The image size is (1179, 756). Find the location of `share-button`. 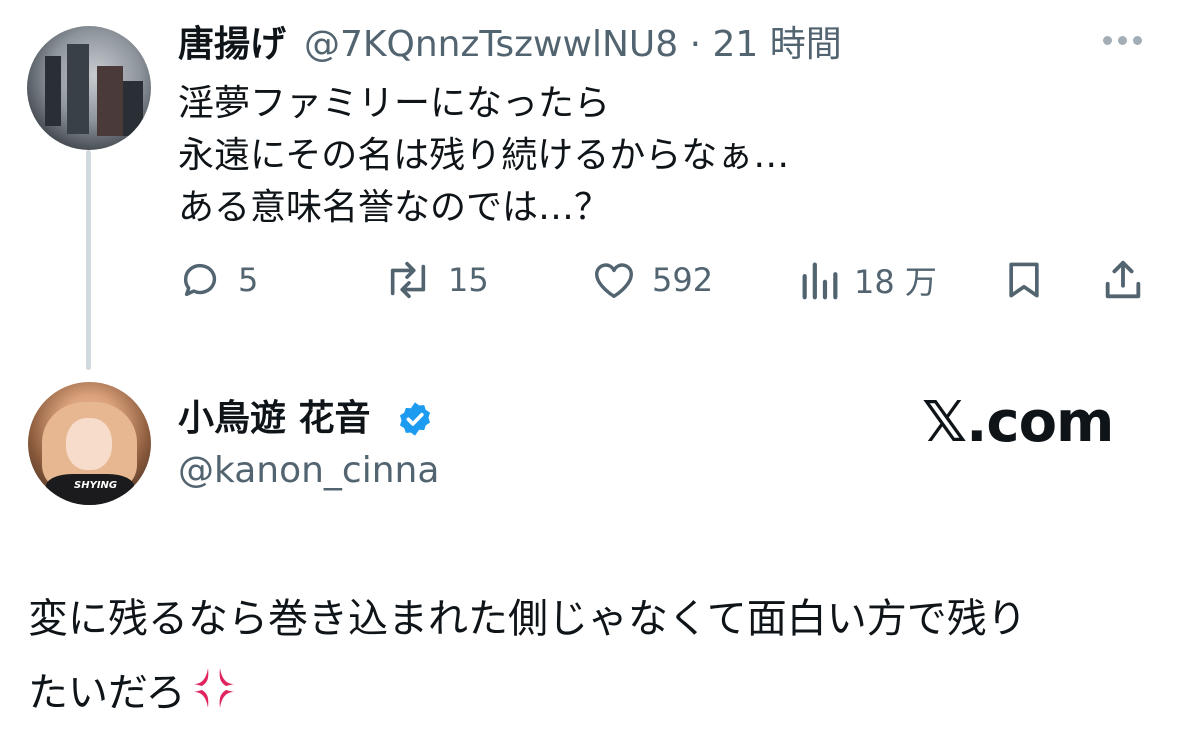

share-button is located at coordinates (1123, 280).